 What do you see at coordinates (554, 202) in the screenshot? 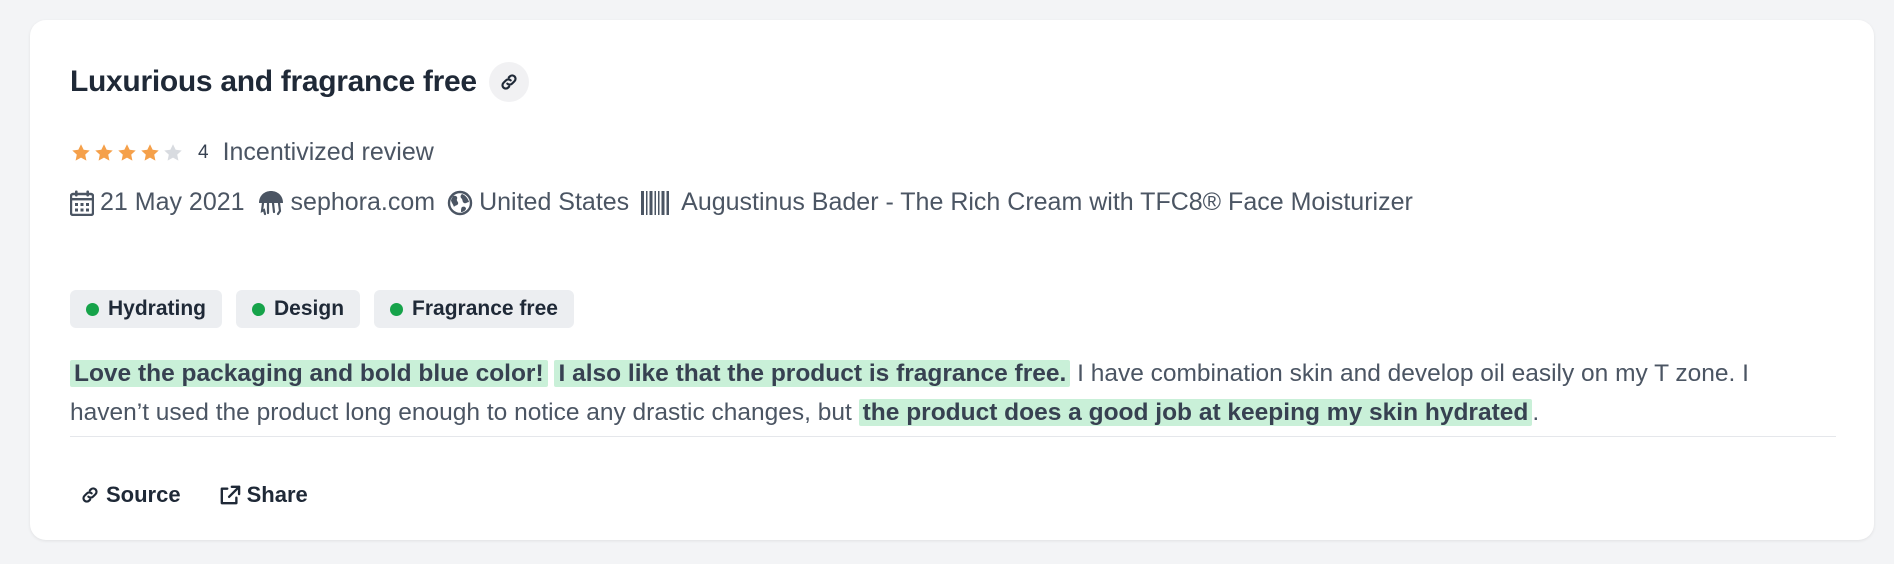
I see `country-text: United States` at bounding box center [554, 202].